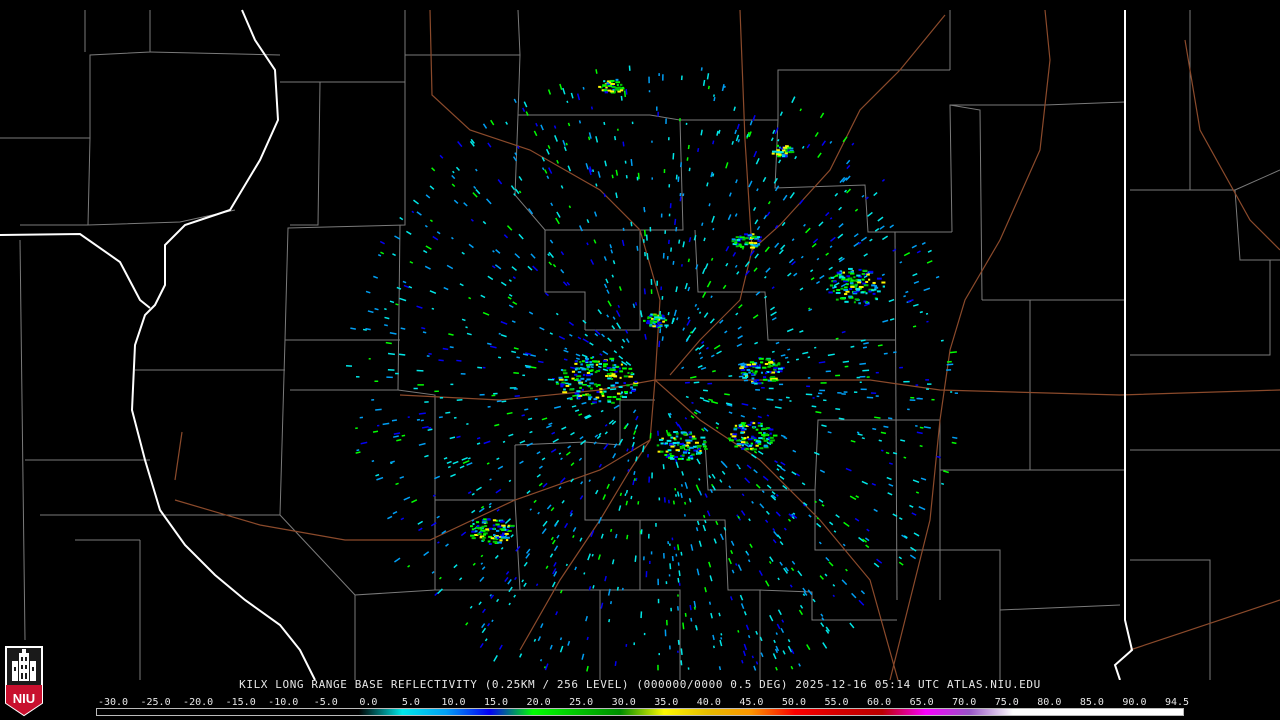 The height and width of the screenshot is (720, 1280). I want to click on colorbar-tick-label: 15.0, so click(496, 702).